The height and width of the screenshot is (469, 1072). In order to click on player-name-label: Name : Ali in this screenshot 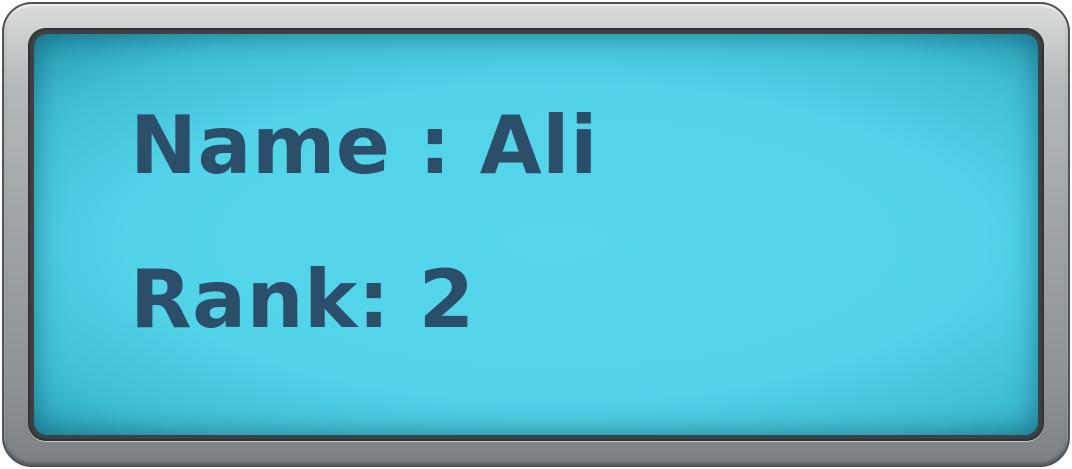, I will do `click(364, 145)`.